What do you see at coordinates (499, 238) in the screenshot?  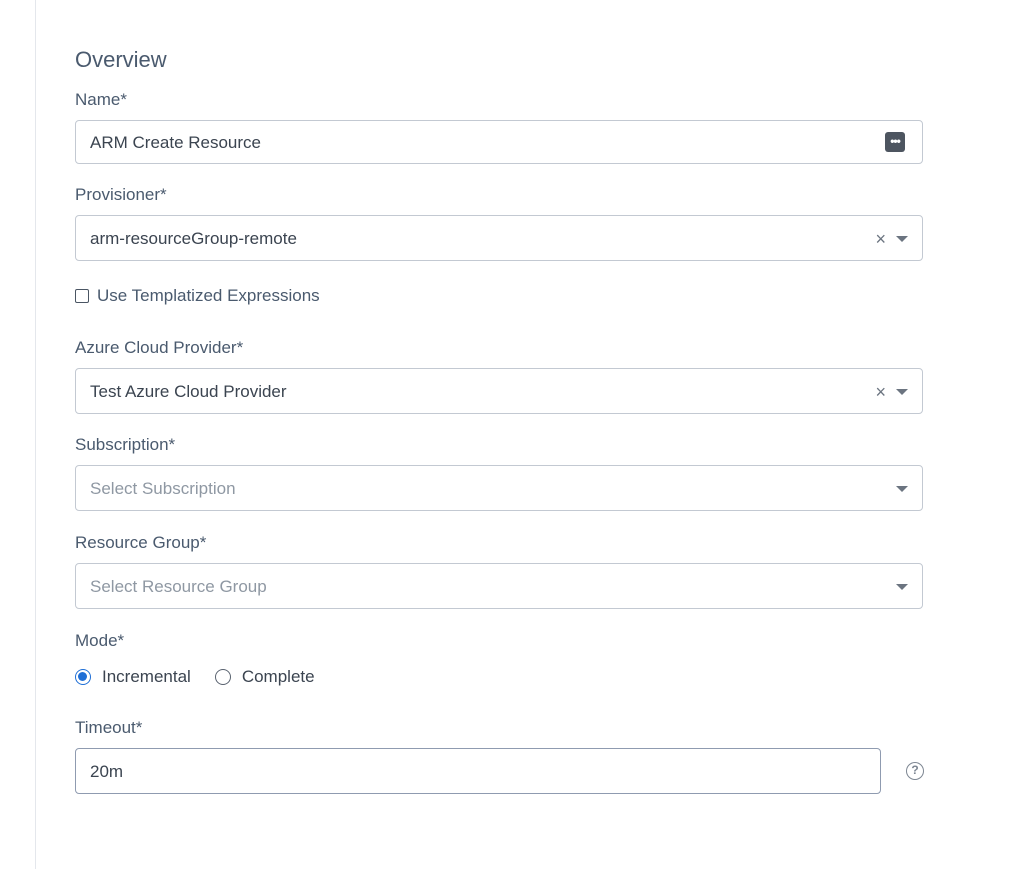 I see `provisioner-select: arm-resourceGroup-remote ×` at bounding box center [499, 238].